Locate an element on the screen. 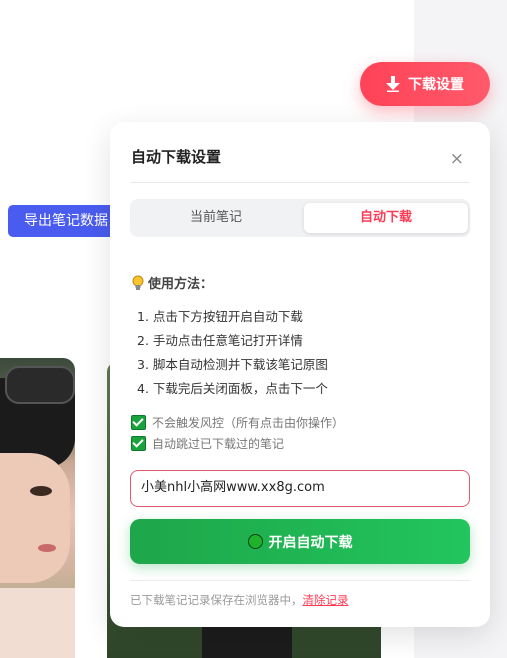  photo-shoulder is located at coordinates (37, 623).